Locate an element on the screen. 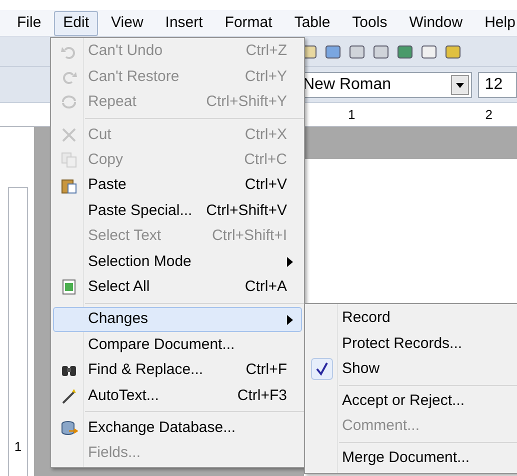 This screenshot has height=476, width=517. menu-item: Window is located at coordinates (436, 23).